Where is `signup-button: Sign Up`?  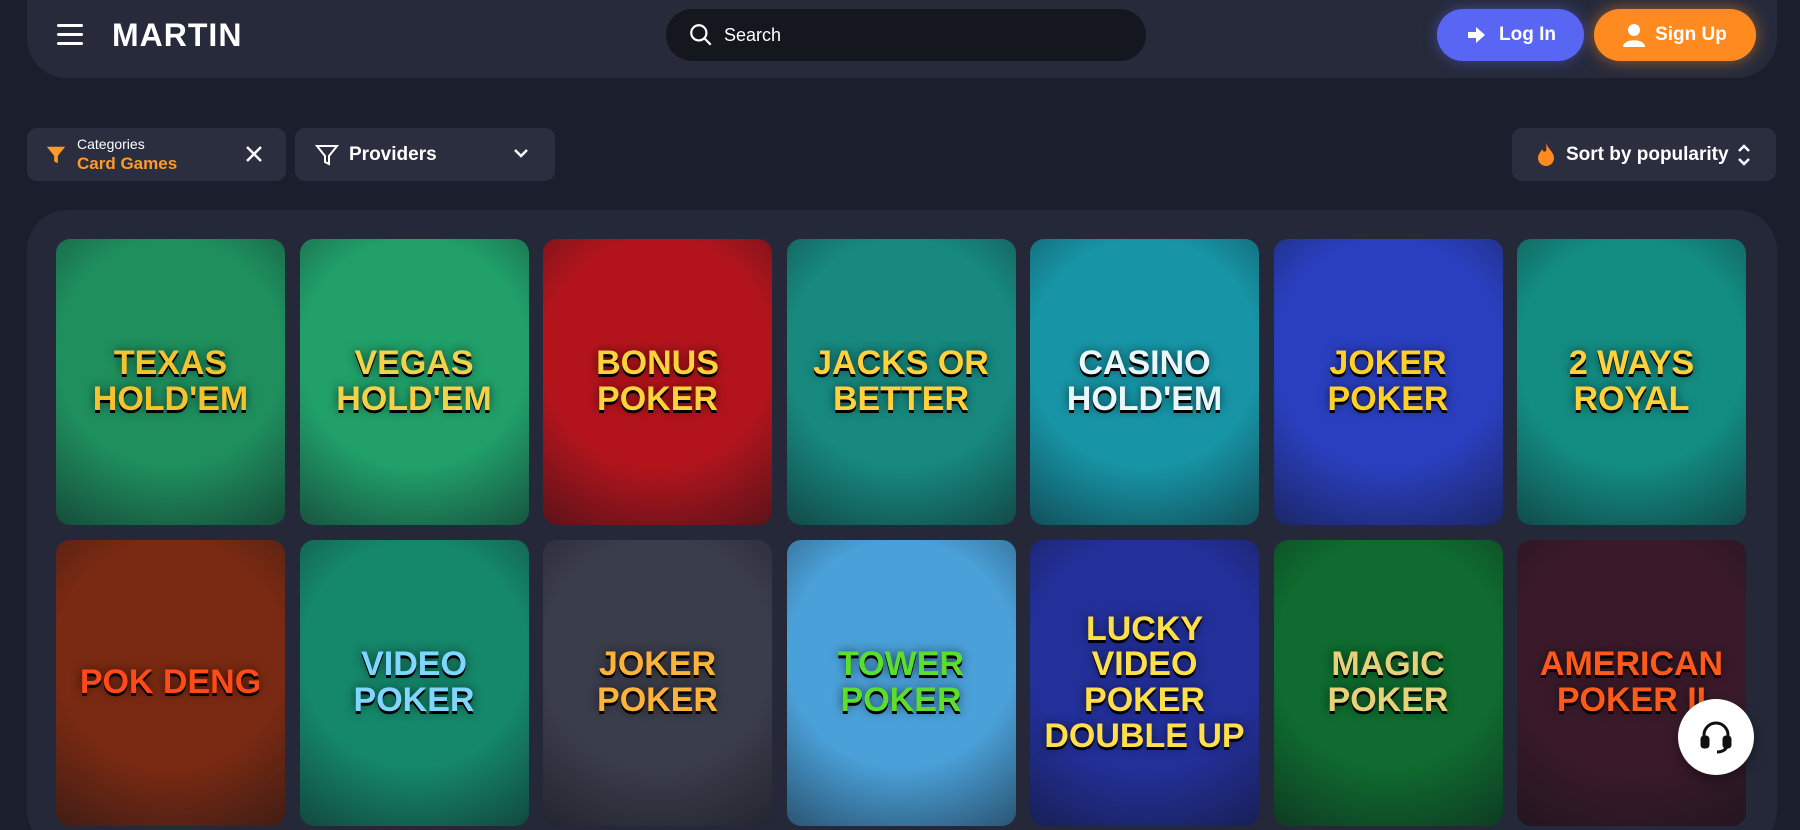 signup-button: Sign Up is located at coordinates (1675, 35).